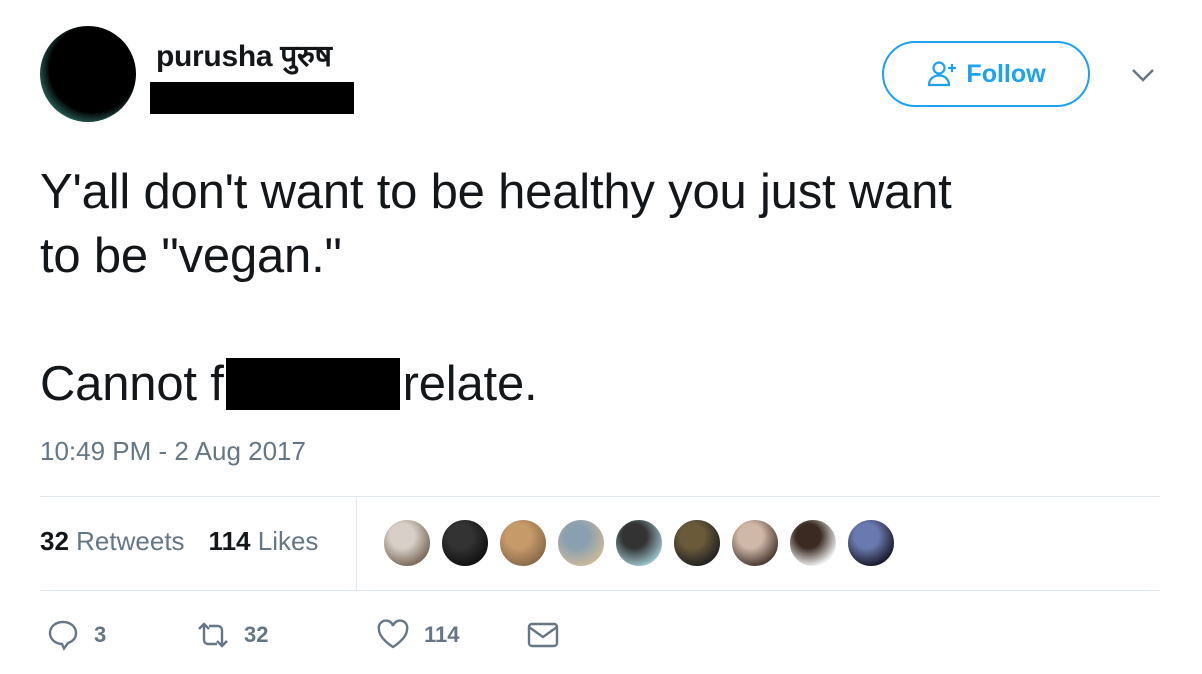 This screenshot has height=674, width=1202. Describe the element at coordinates (88, 74) in the screenshot. I see `profile-avatar` at that location.